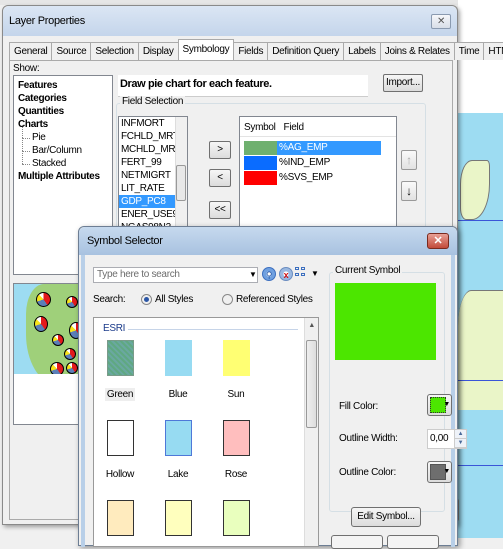  I want to click on arrow-up-icon: ↑, so click(409, 160).